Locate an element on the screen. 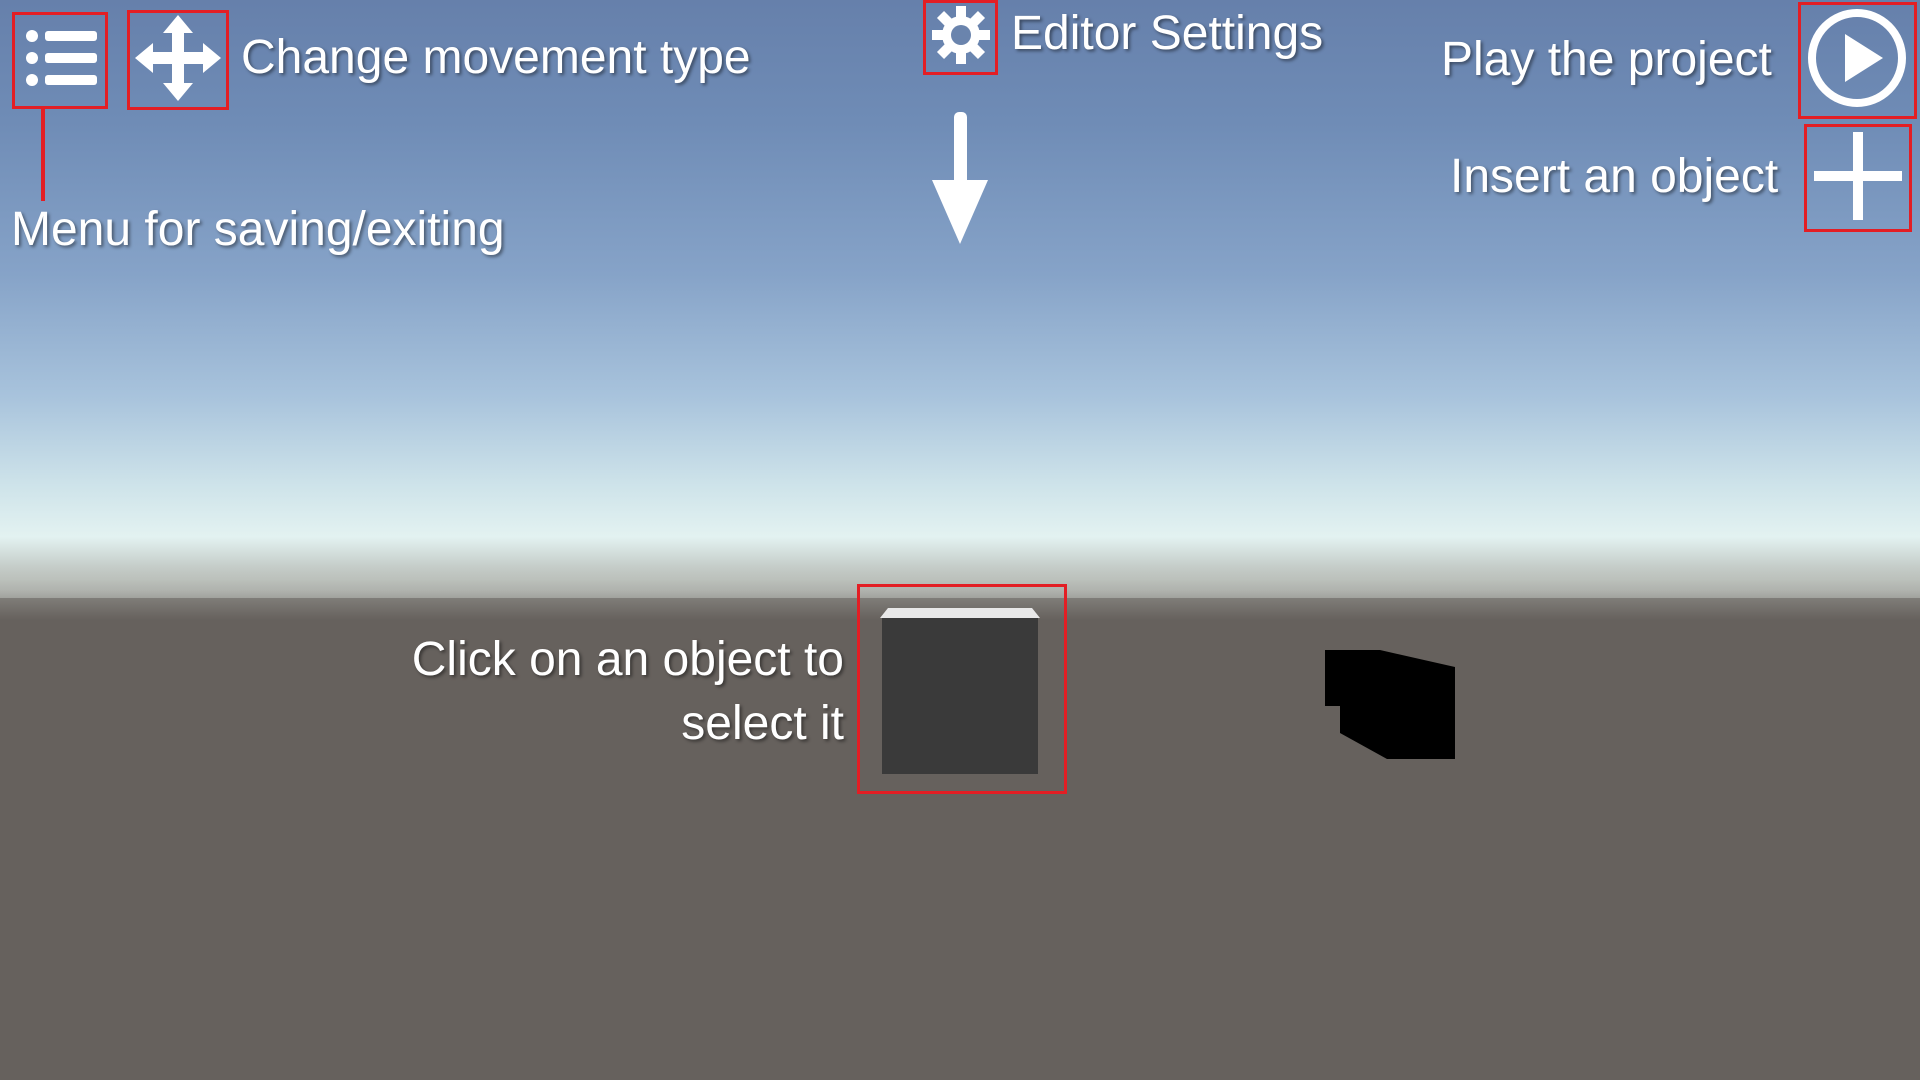 The width and height of the screenshot is (1920, 1080). click-select-line-2: select it is located at coordinates (762, 723).